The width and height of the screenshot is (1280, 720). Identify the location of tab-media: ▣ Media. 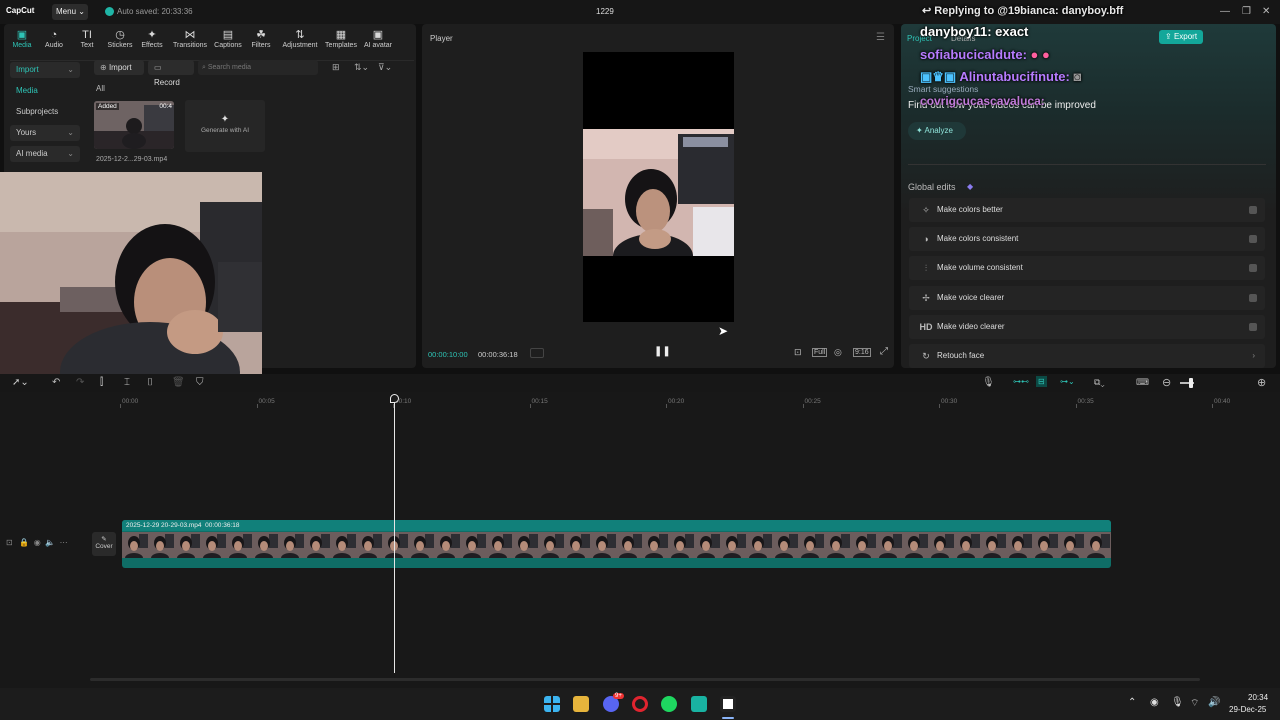
(22, 38).